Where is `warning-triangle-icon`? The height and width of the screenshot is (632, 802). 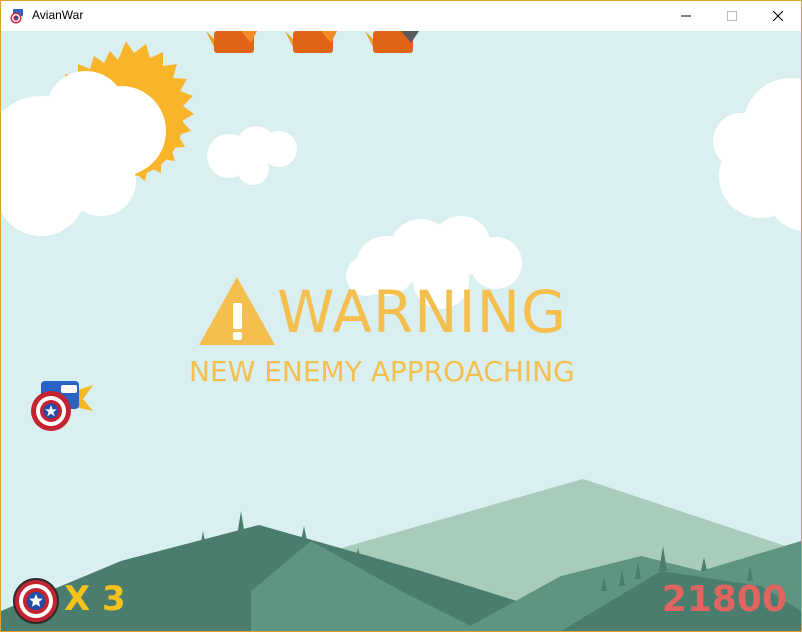 warning-triangle-icon is located at coordinates (237, 311).